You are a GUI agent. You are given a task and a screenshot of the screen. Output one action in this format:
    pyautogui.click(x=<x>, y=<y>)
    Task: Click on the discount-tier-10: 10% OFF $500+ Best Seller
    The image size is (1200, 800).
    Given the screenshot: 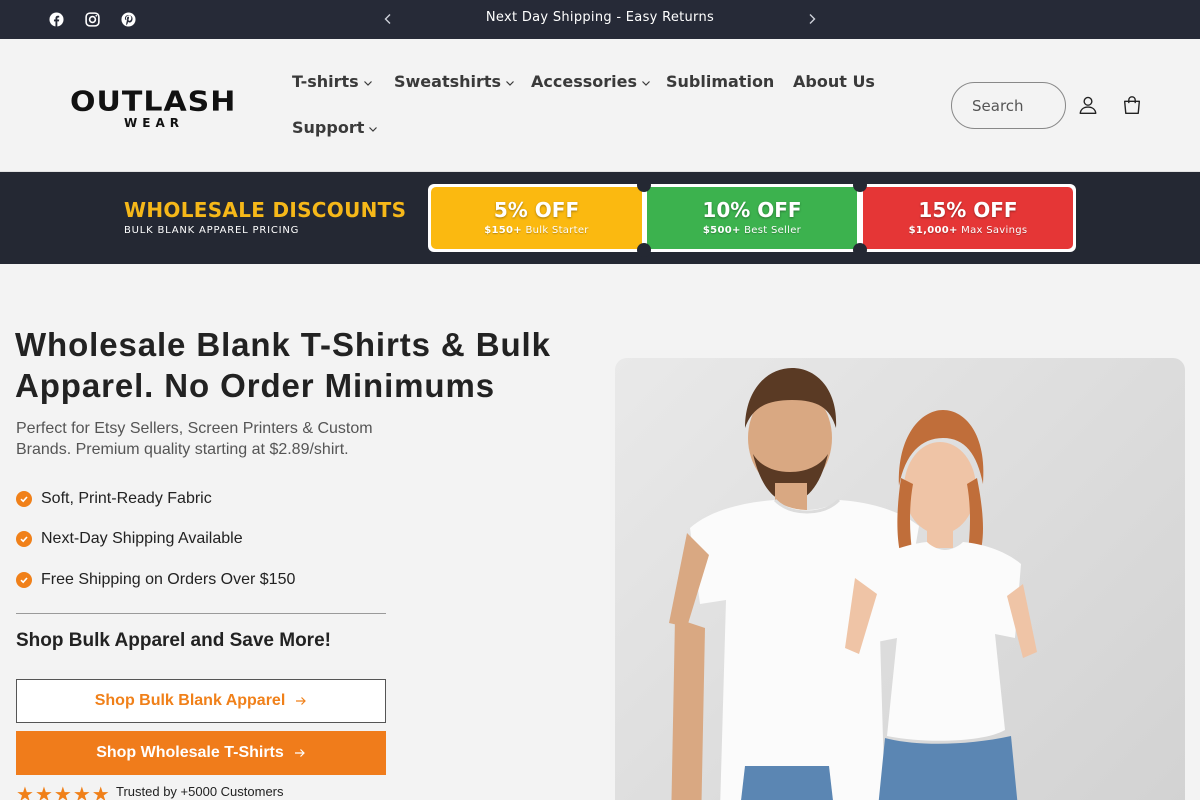 What is the action you would take?
    pyautogui.click(x=752, y=218)
    